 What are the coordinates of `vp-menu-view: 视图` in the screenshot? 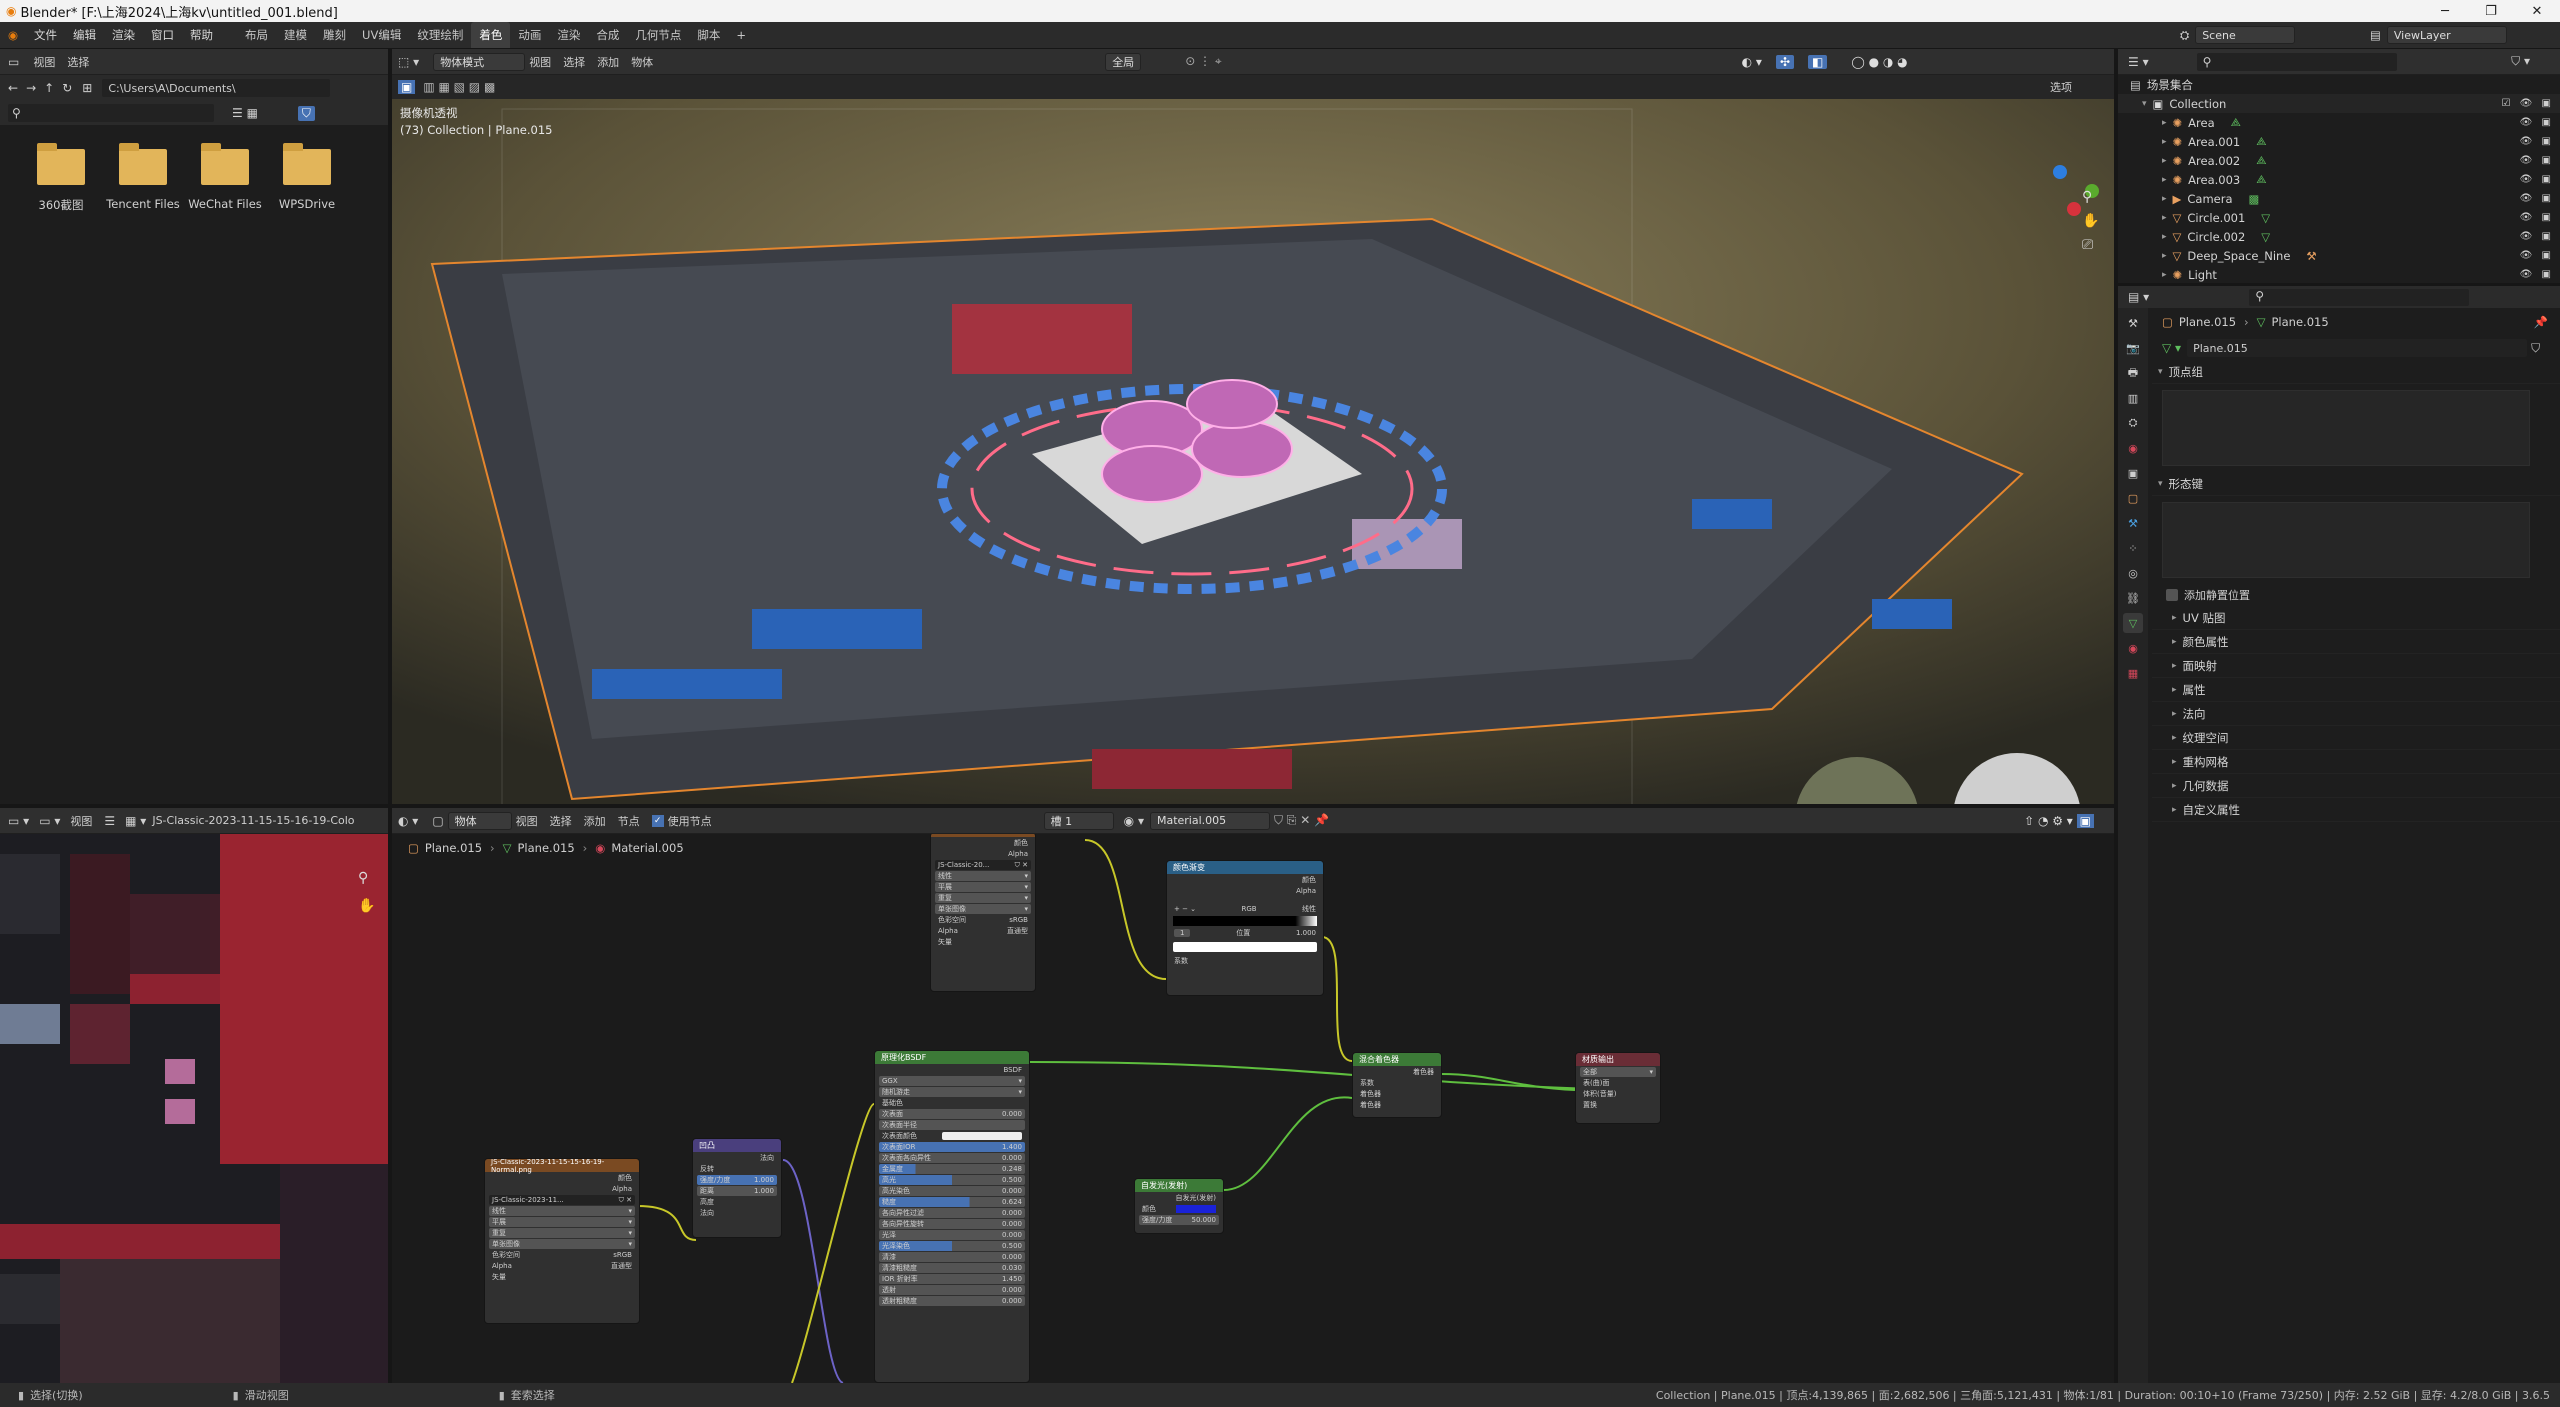 It's located at (540, 62).